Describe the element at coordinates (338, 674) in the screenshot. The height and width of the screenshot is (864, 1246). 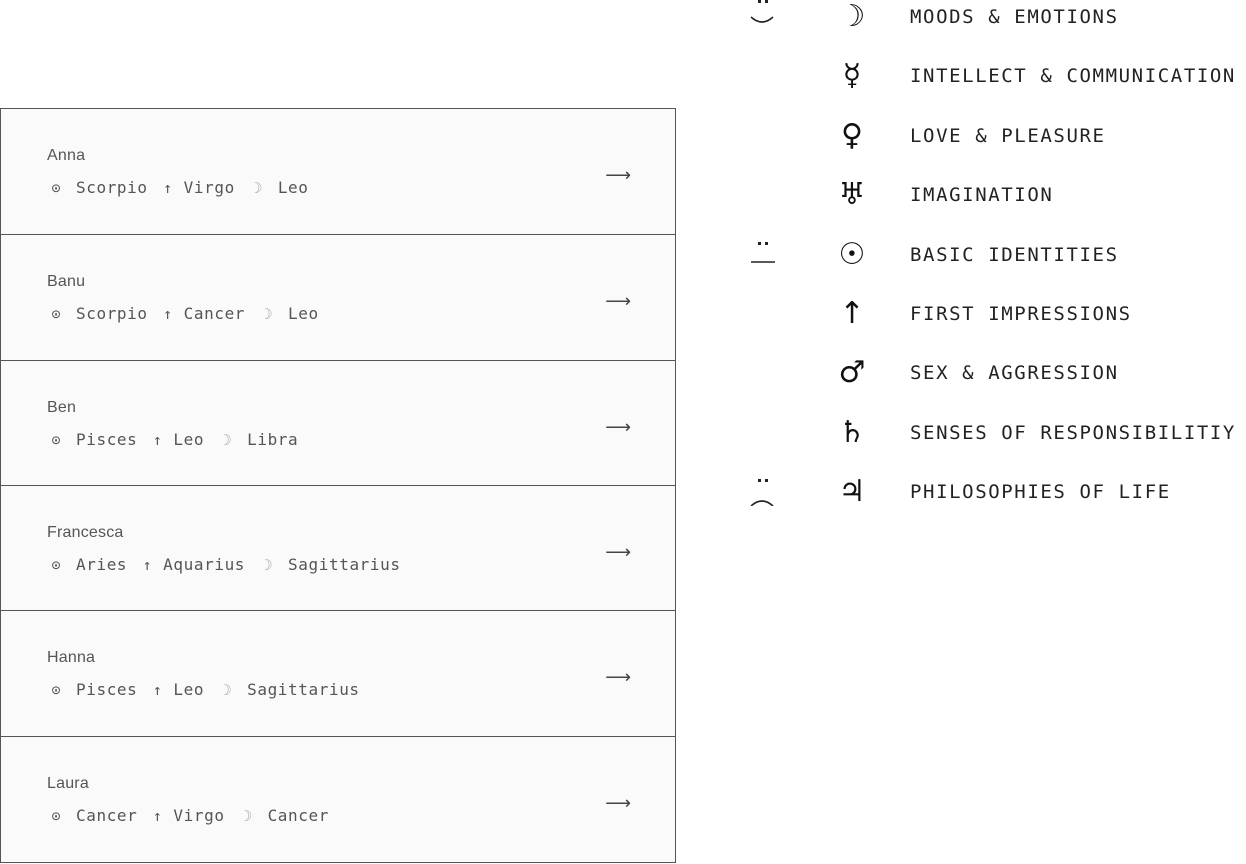
I see `person-card: Hanna ⊙ Pisces ↑ Leo ☽ Sagittarius ⟶` at that location.